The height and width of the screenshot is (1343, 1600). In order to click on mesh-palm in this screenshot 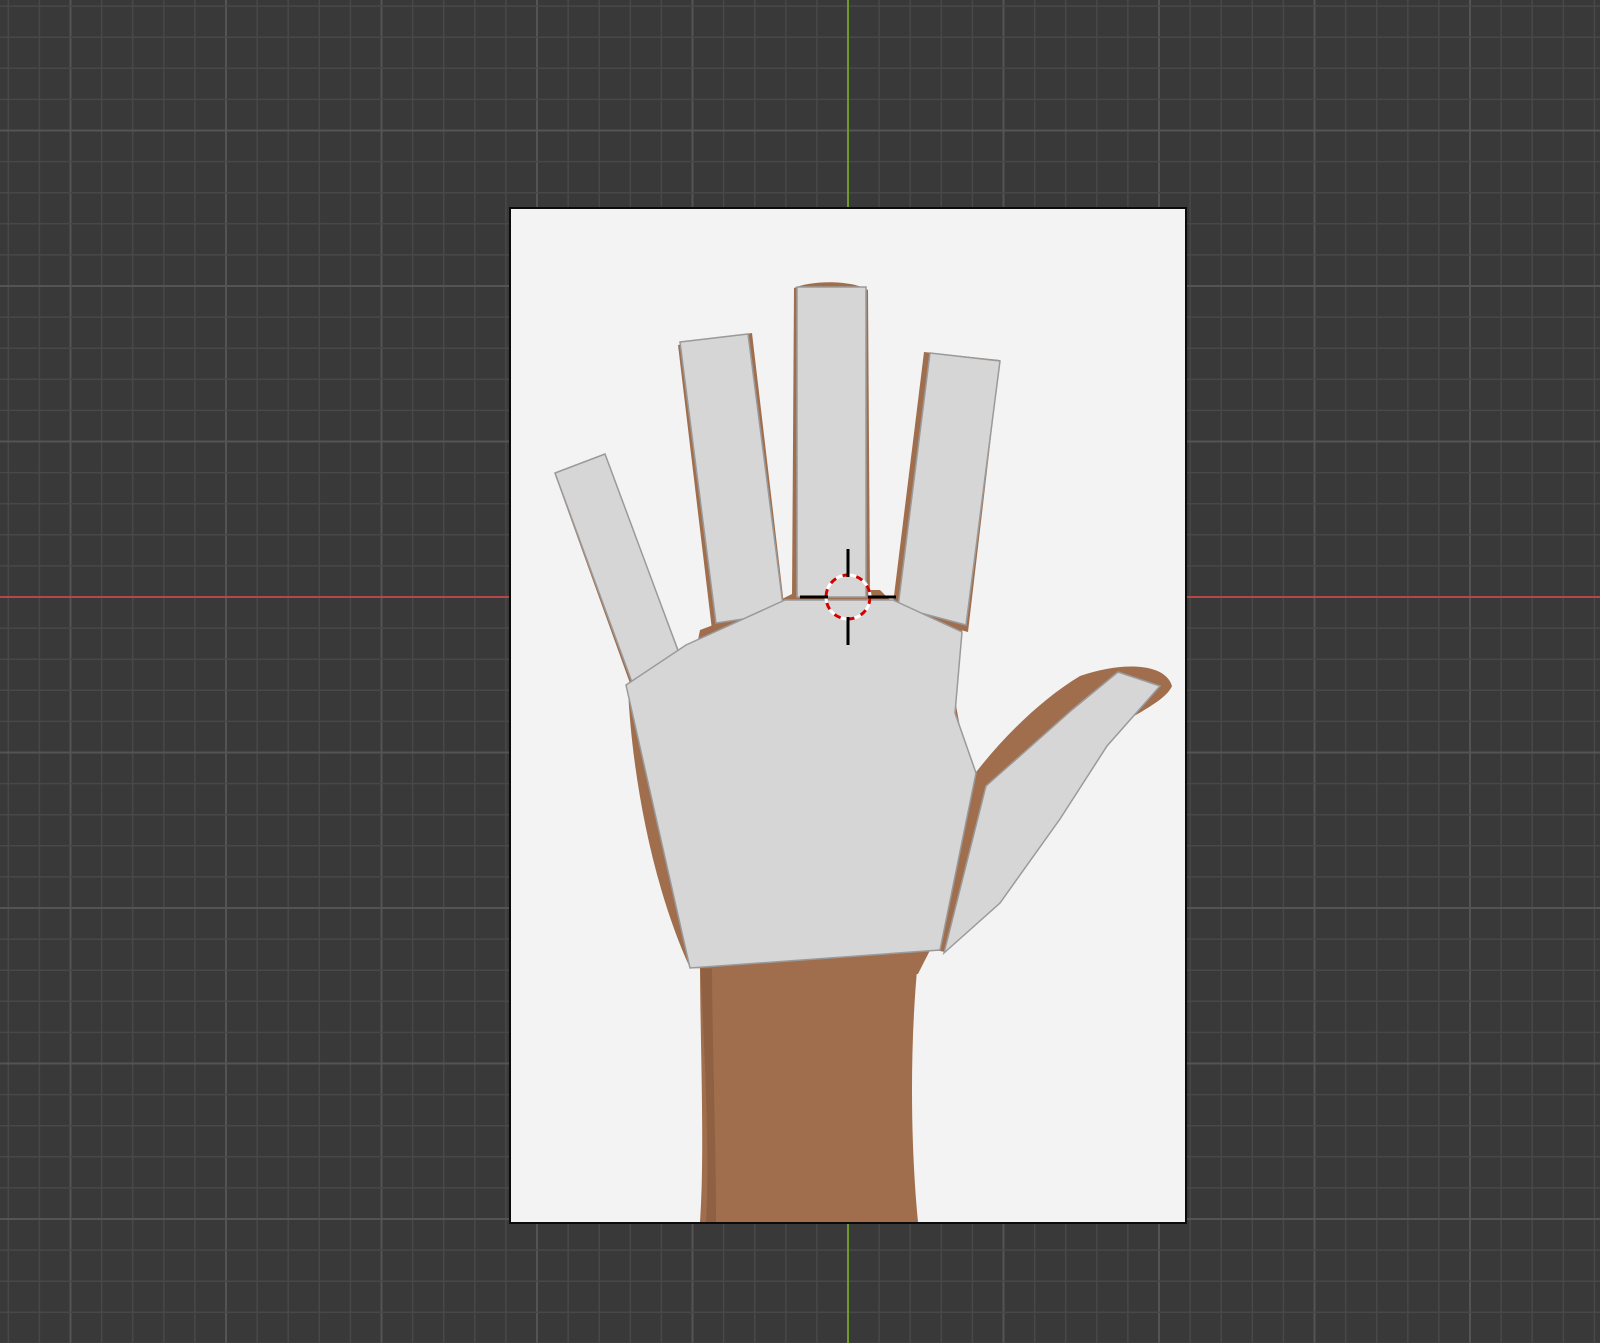, I will do `click(801, 784)`.